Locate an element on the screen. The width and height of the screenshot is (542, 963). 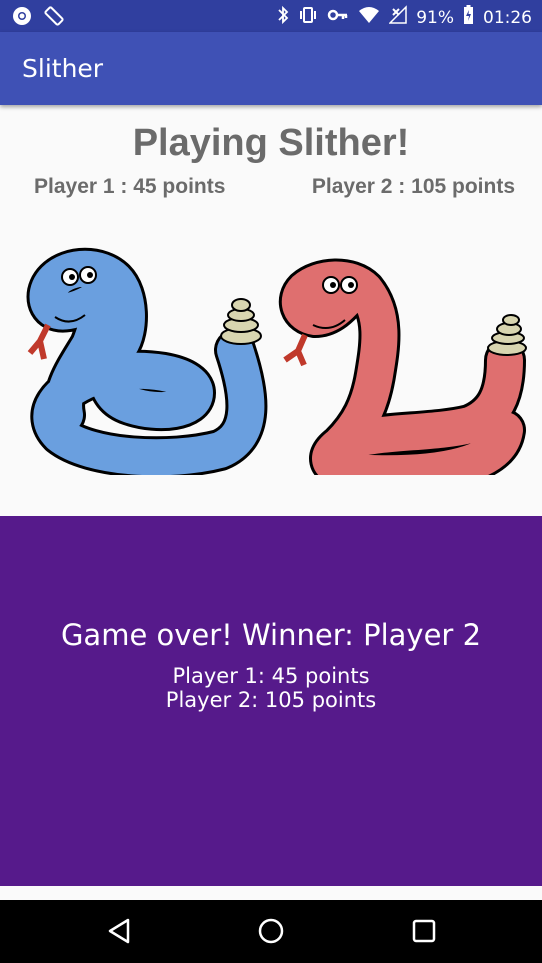
player2-snake is located at coordinates (402, 376).